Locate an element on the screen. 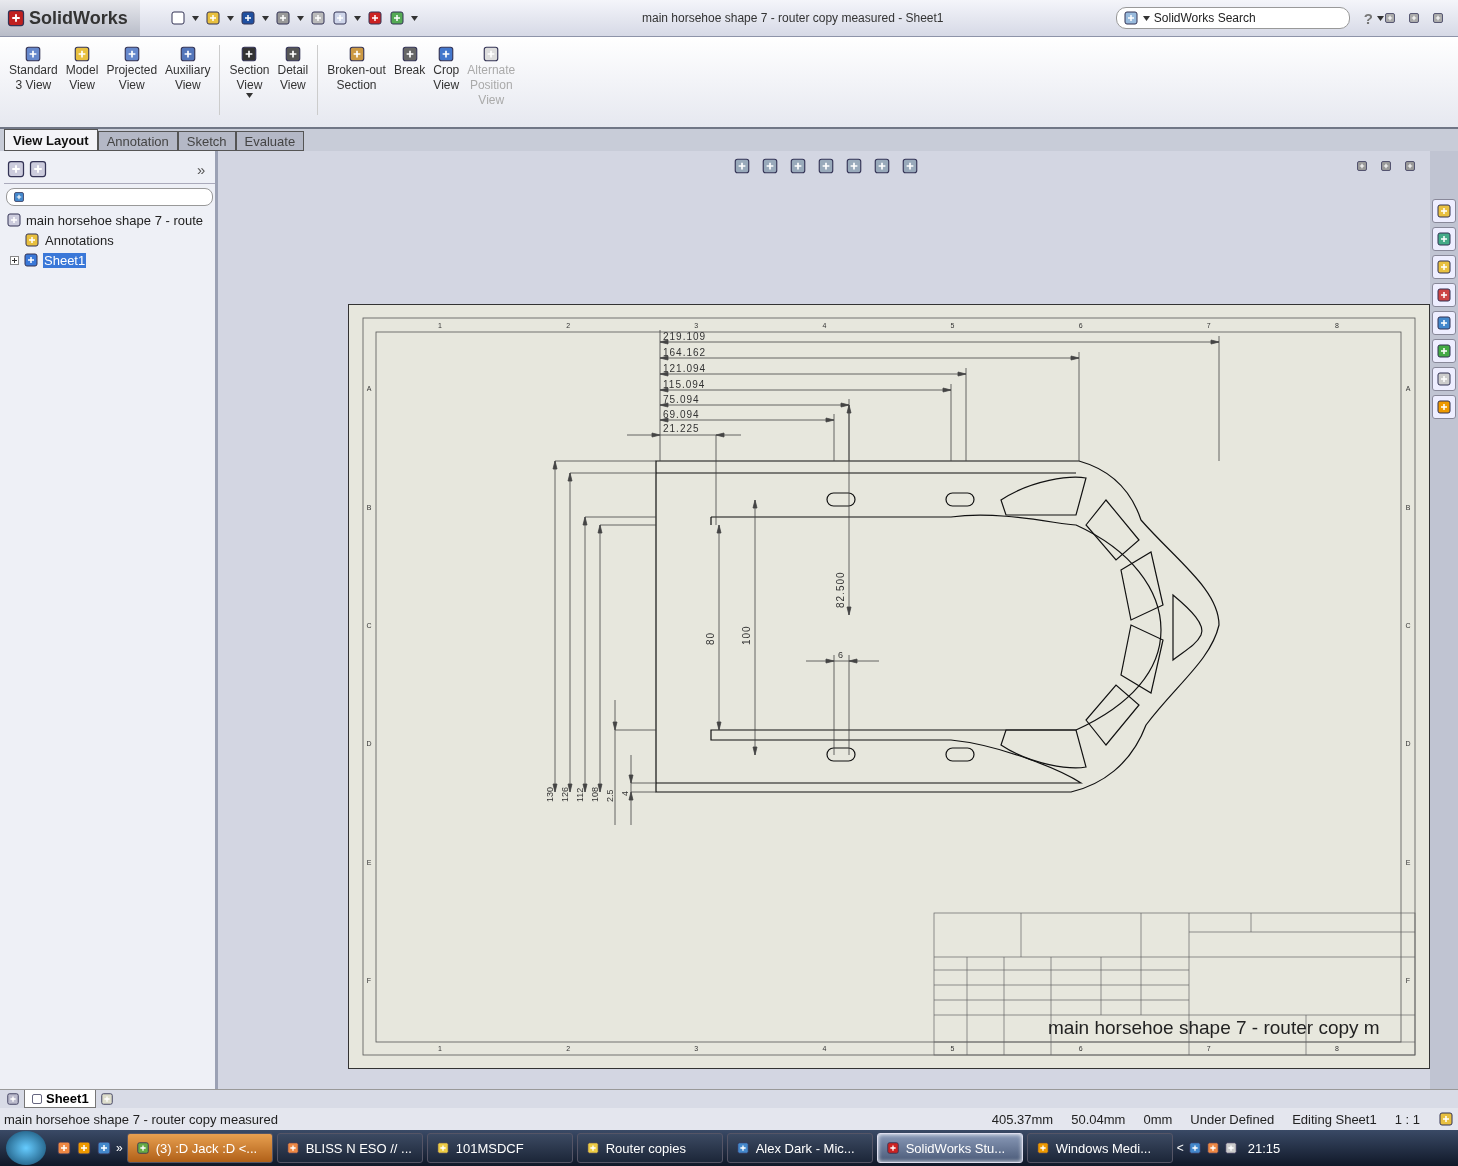 The height and width of the screenshot is (1166, 1458). search-field: SolidWorks Search is located at coordinates (1232, 18).